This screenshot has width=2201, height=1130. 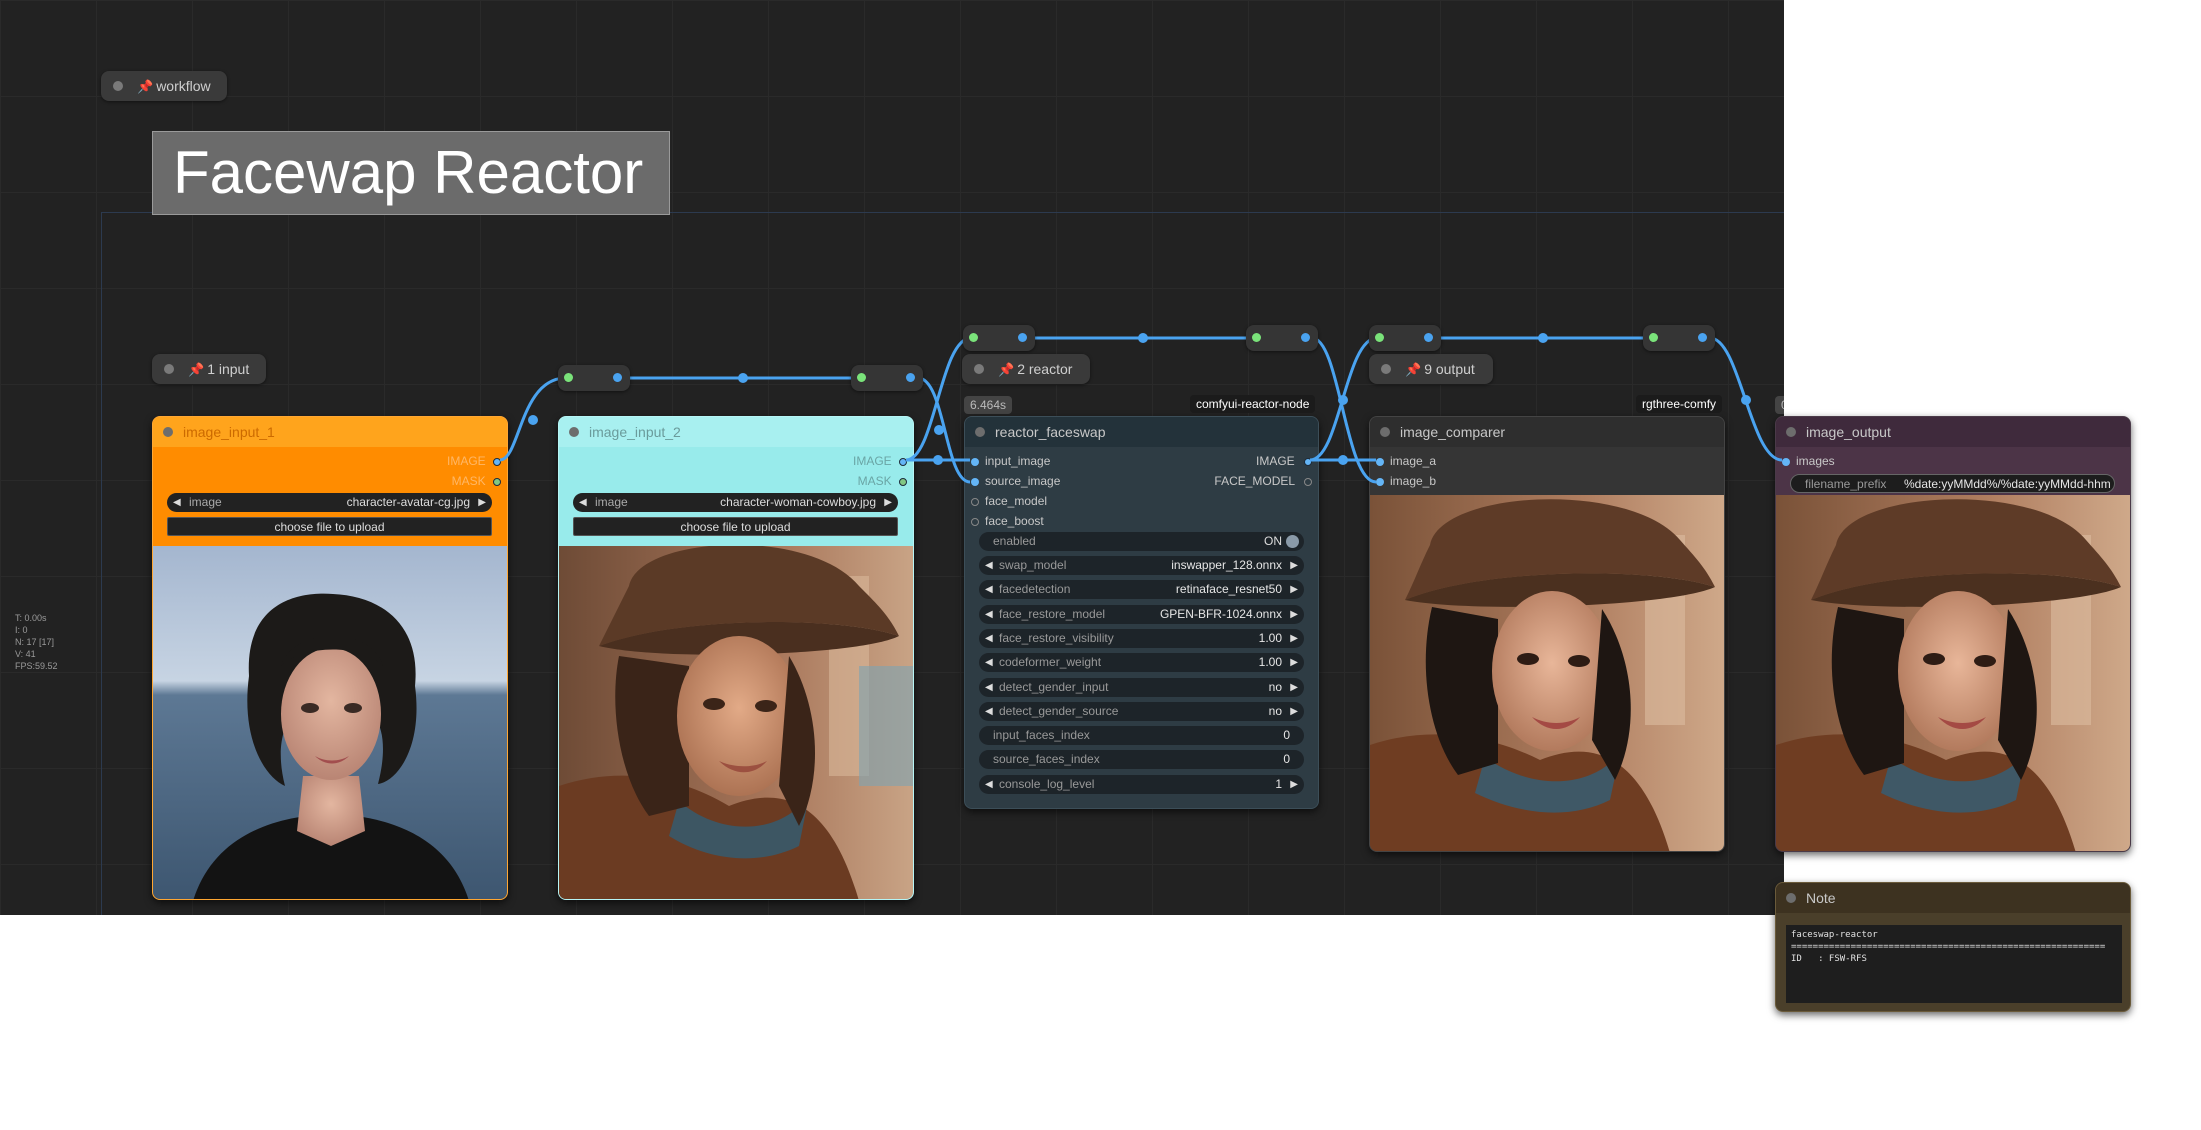 I want to click on widget-input-faces-index: input_faces_index 0, so click(x=1141, y=736).